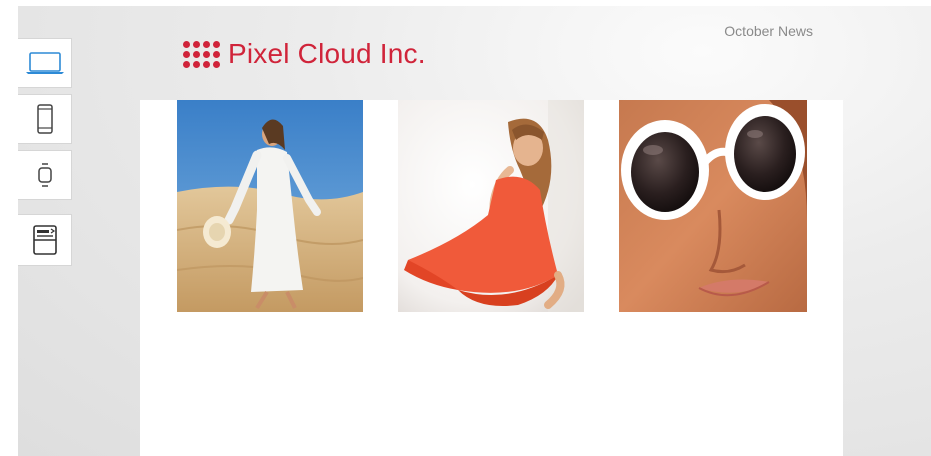  I want to click on laptop-icon, so click(44, 63).